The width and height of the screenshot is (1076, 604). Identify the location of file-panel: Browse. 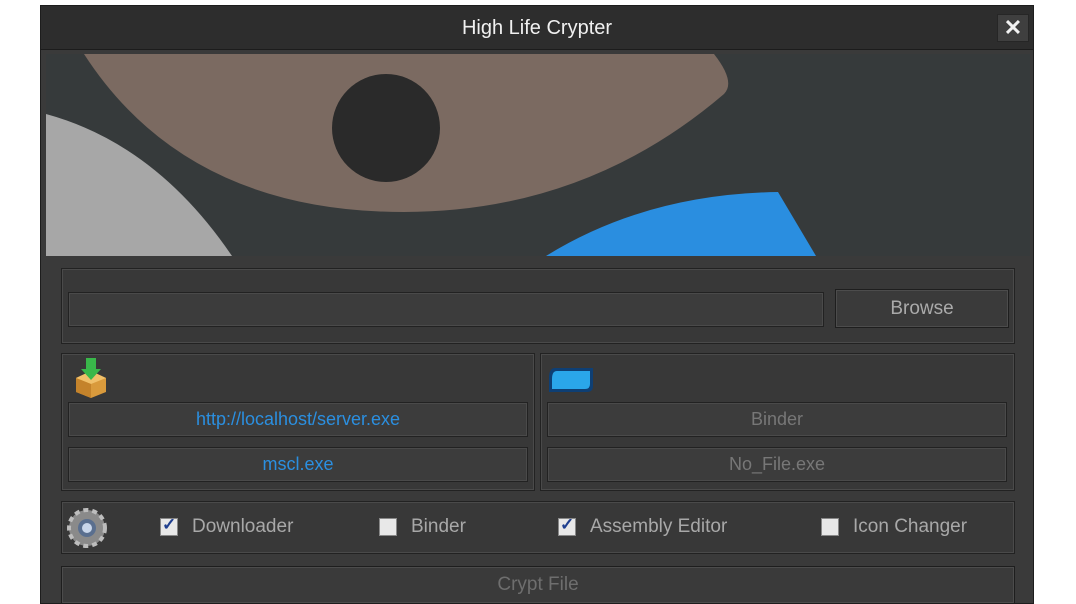
(538, 306).